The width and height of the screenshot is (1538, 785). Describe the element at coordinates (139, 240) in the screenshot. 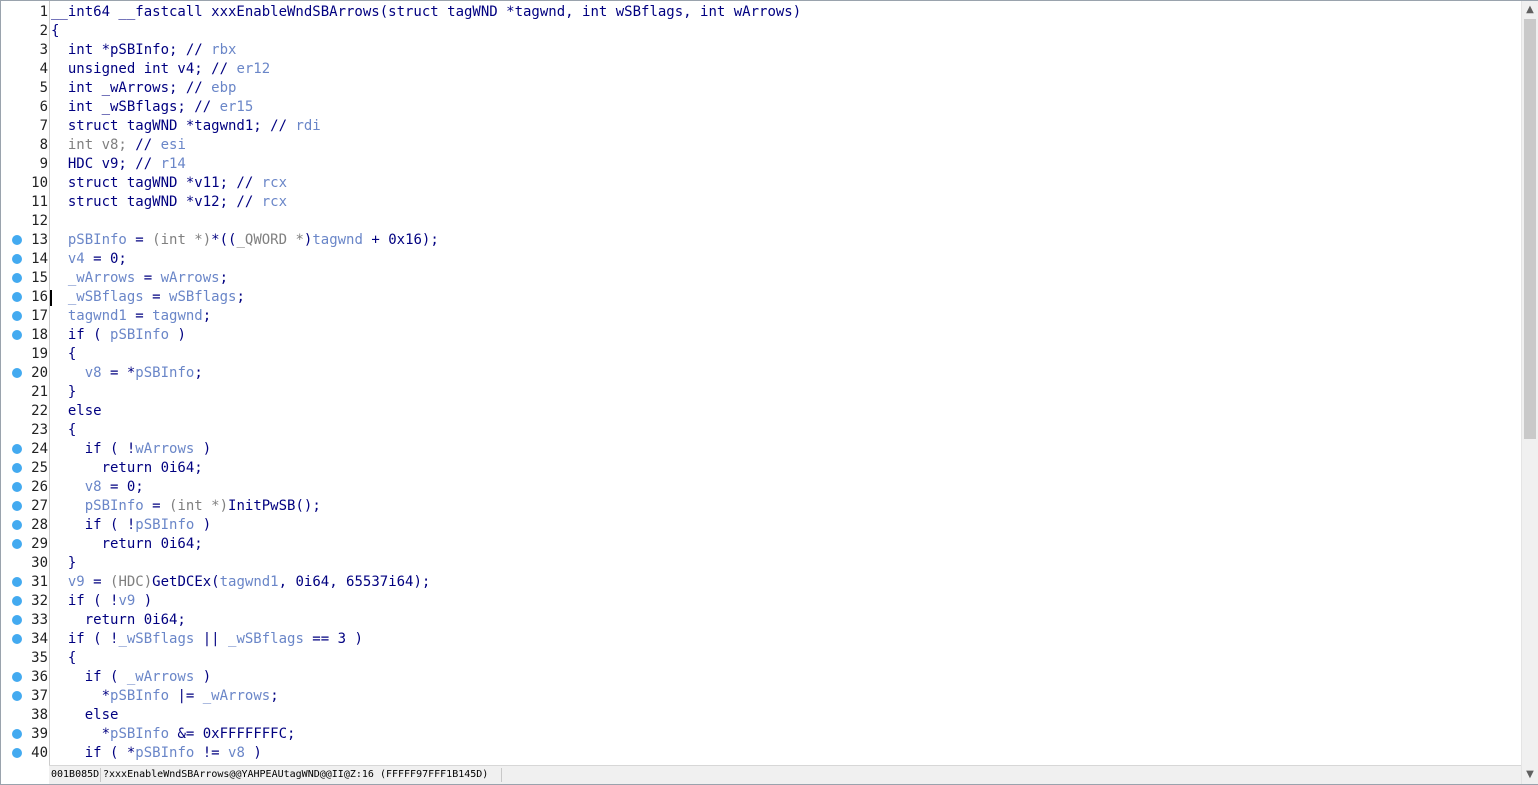

I see `code-token: =` at that location.